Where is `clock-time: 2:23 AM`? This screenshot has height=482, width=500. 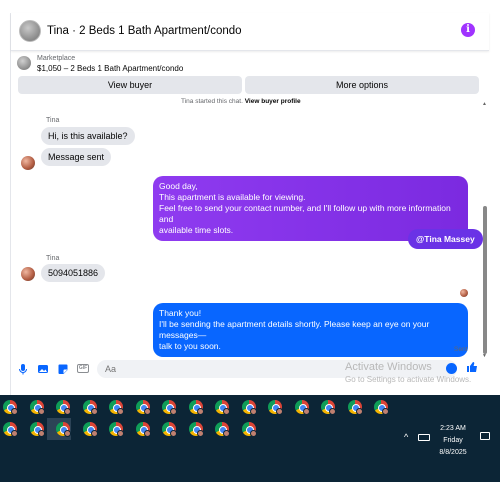
clock-time: 2:23 AM is located at coordinates (453, 428).